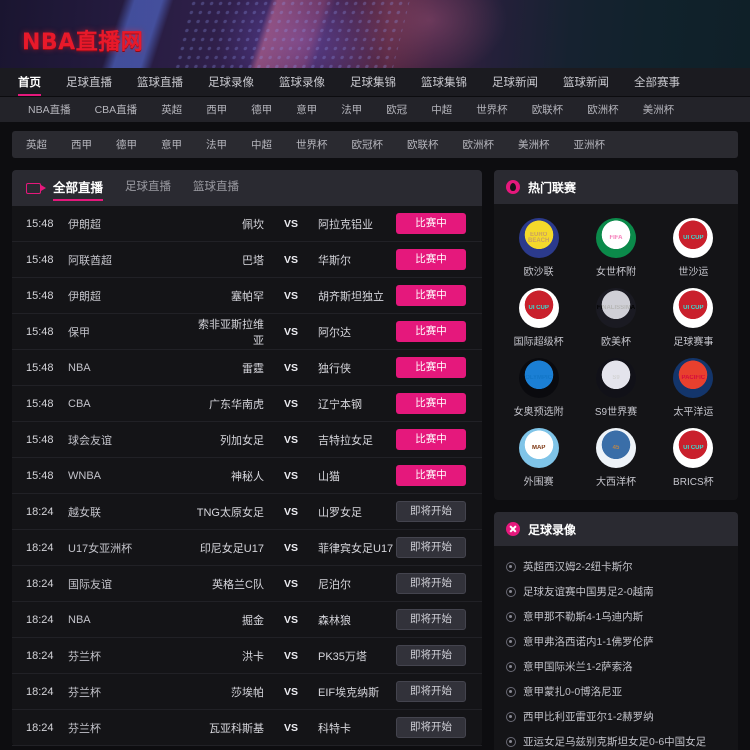 The width and height of the screenshot is (750, 750). What do you see at coordinates (247, 512) in the screenshot?
I see `match-row: 18:24 越女联 TNG太原女足 VS 山罗女足 即将开始` at bounding box center [247, 512].